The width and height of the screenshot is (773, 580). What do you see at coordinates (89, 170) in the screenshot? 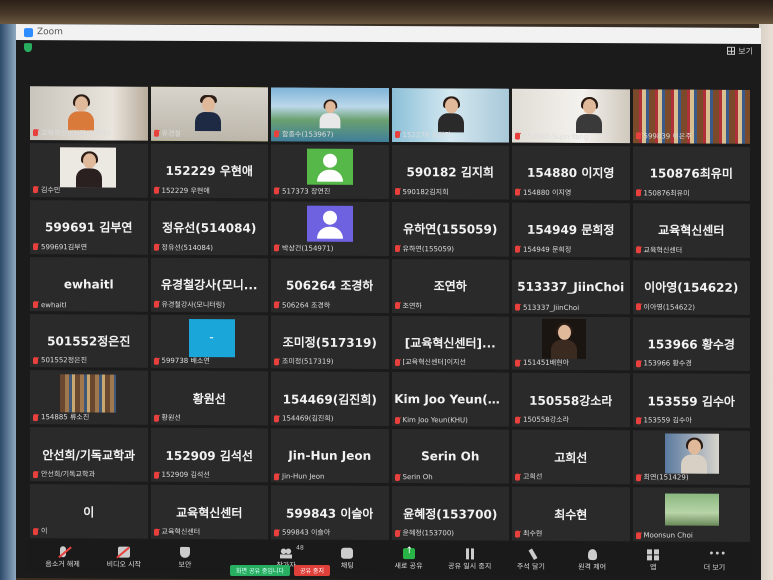
I see `participant-tile: 김수민` at bounding box center [89, 170].